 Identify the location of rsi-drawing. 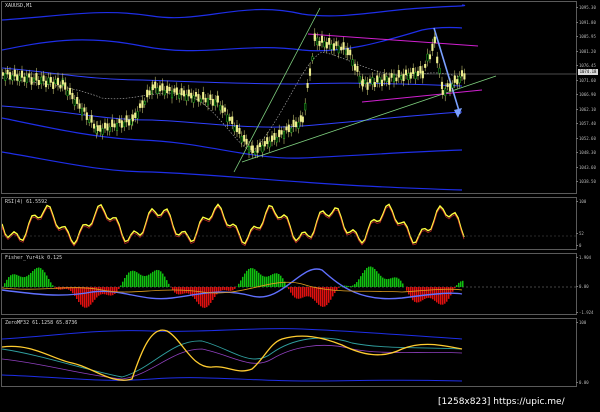
(289, 225).